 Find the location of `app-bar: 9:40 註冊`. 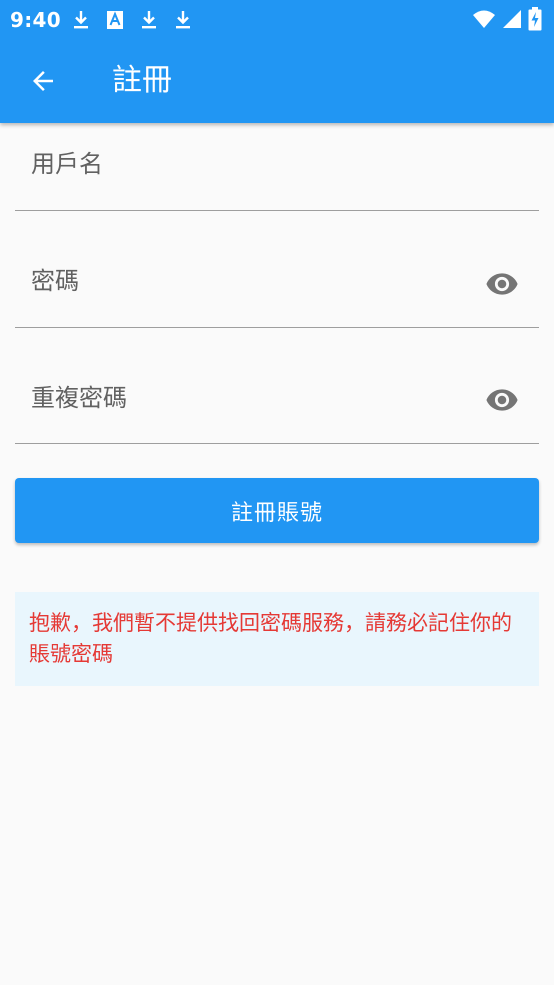

app-bar: 9:40 註冊 is located at coordinates (277, 61).